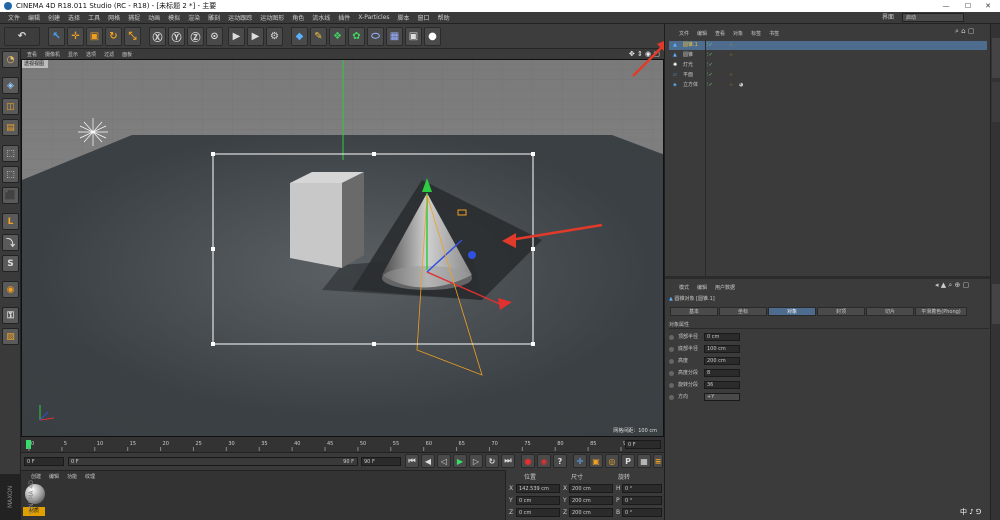 Image resolution: width=1000 pixels, height=520 pixels. Describe the element at coordinates (941, 311) in the screenshot. I see `tab-phong: 平滑着色(Phong)` at that location.